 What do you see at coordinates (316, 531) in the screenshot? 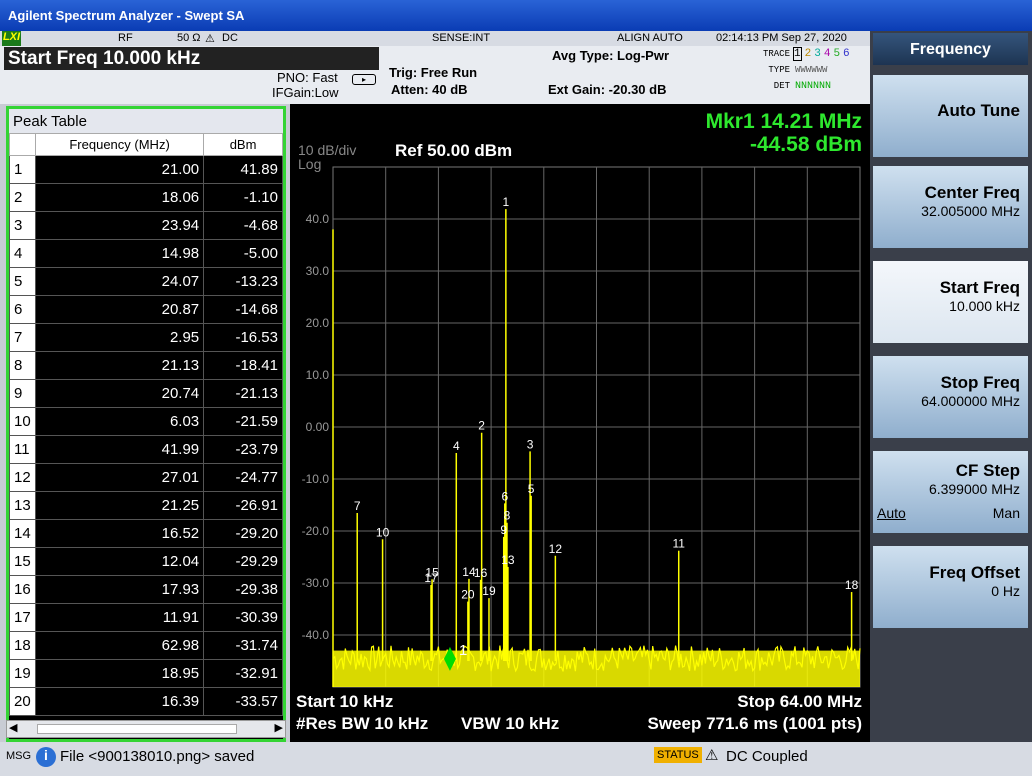
I see `y-tick-label: -20.0` at bounding box center [316, 531].